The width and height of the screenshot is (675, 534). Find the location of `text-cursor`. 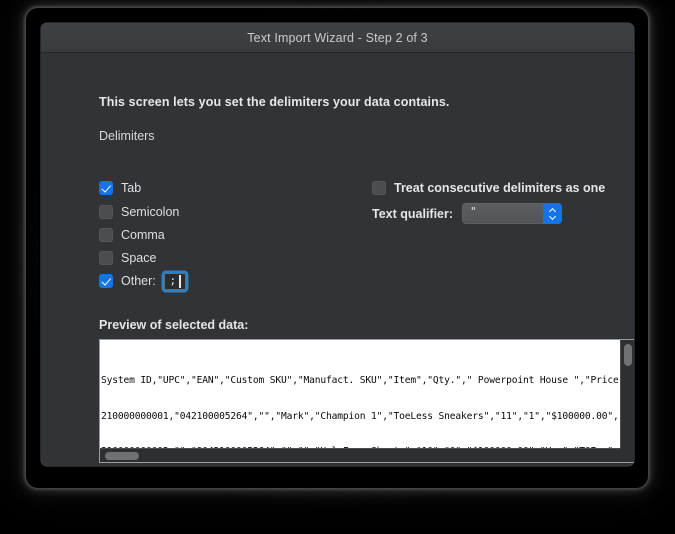

text-cursor is located at coordinates (180, 281).